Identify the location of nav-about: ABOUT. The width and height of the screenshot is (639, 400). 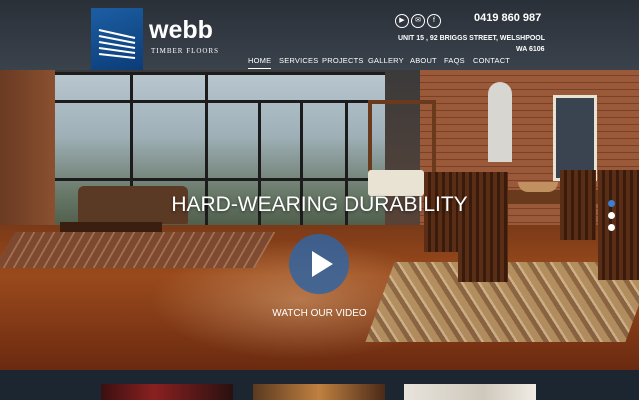
(423, 60).